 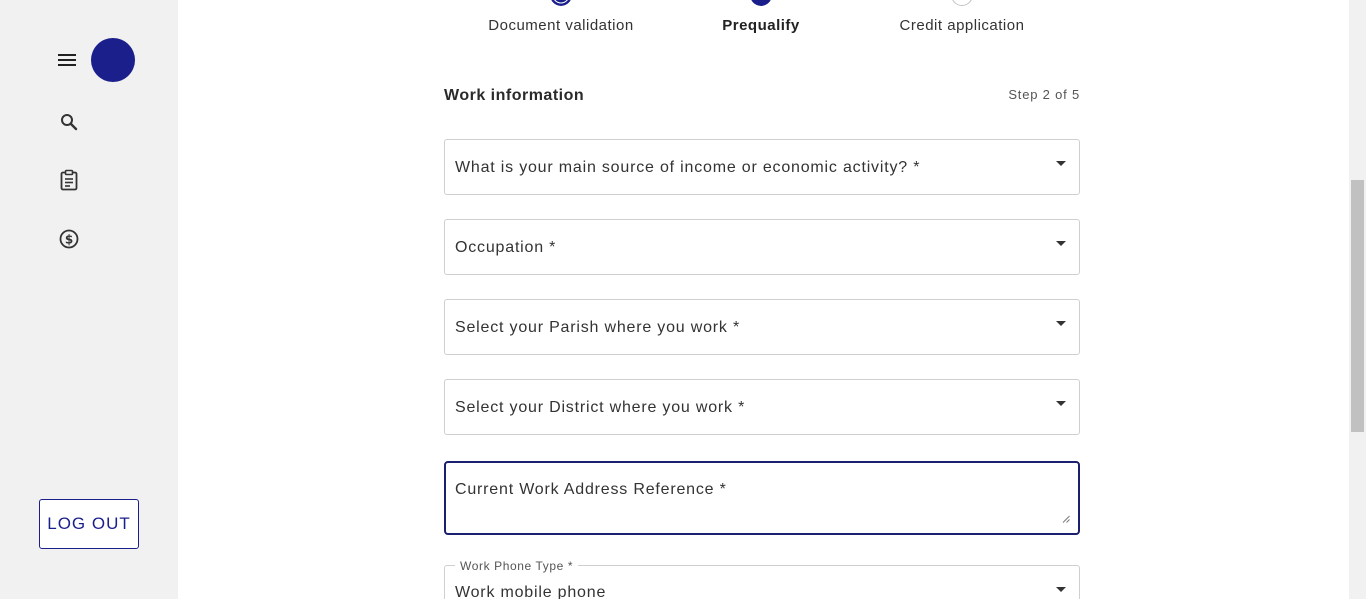 What do you see at coordinates (560, 25) in the screenshot?
I see `step-label-document-validation: Document validation` at bounding box center [560, 25].